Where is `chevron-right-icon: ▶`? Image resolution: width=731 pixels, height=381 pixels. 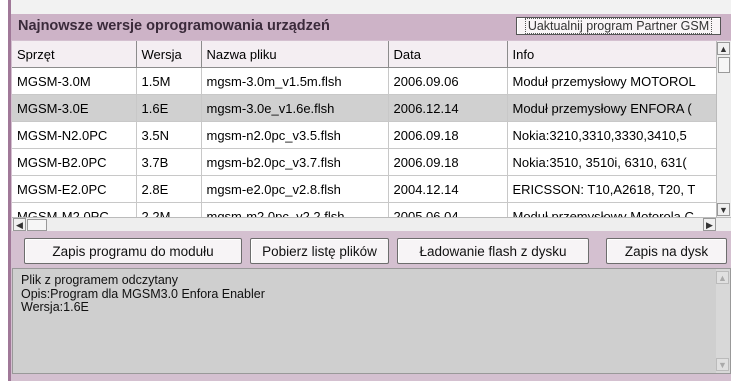
chevron-right-icon: ▶ is located at coordinates (709, 224).